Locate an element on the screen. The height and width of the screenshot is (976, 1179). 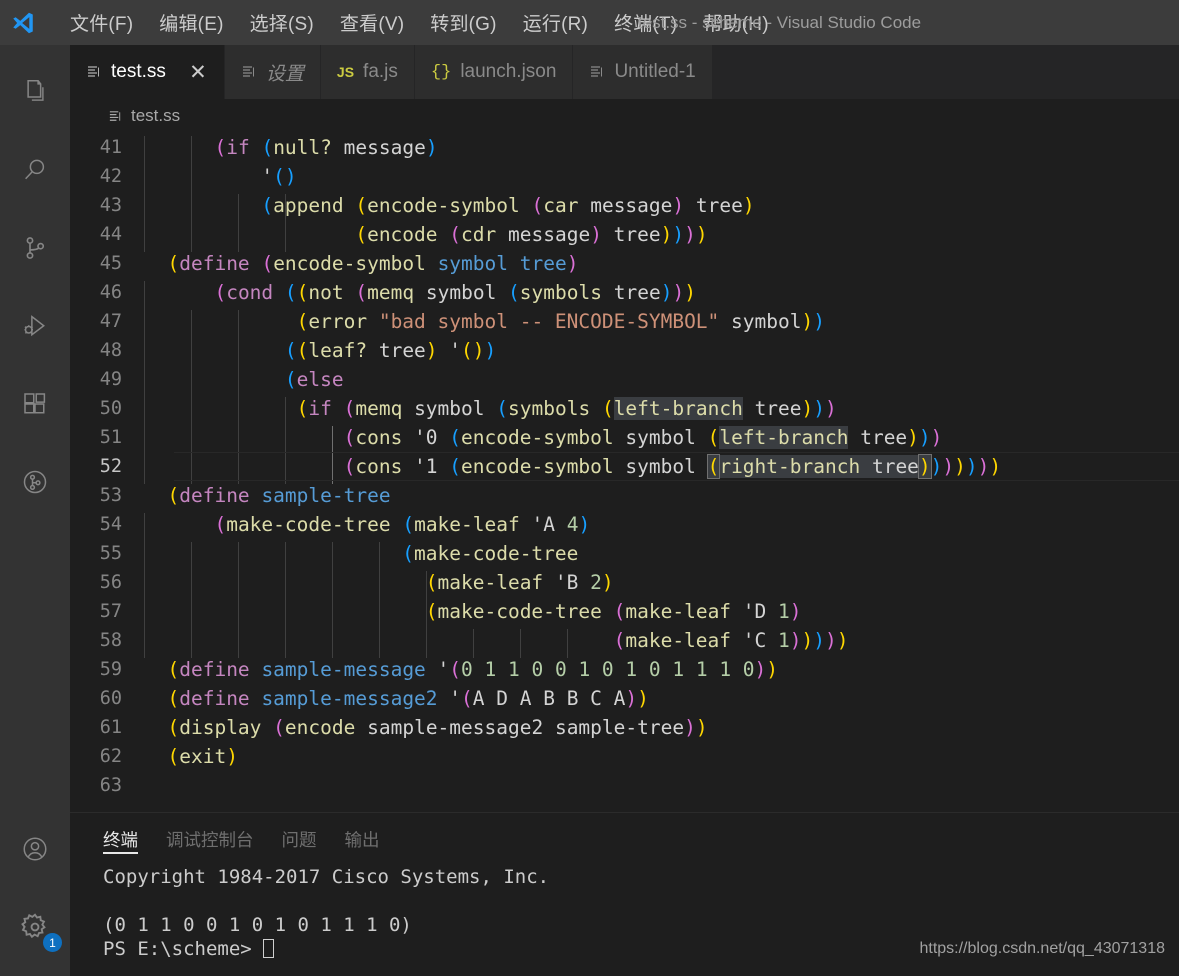
explorer-icon is located at coordinates (35, 92).